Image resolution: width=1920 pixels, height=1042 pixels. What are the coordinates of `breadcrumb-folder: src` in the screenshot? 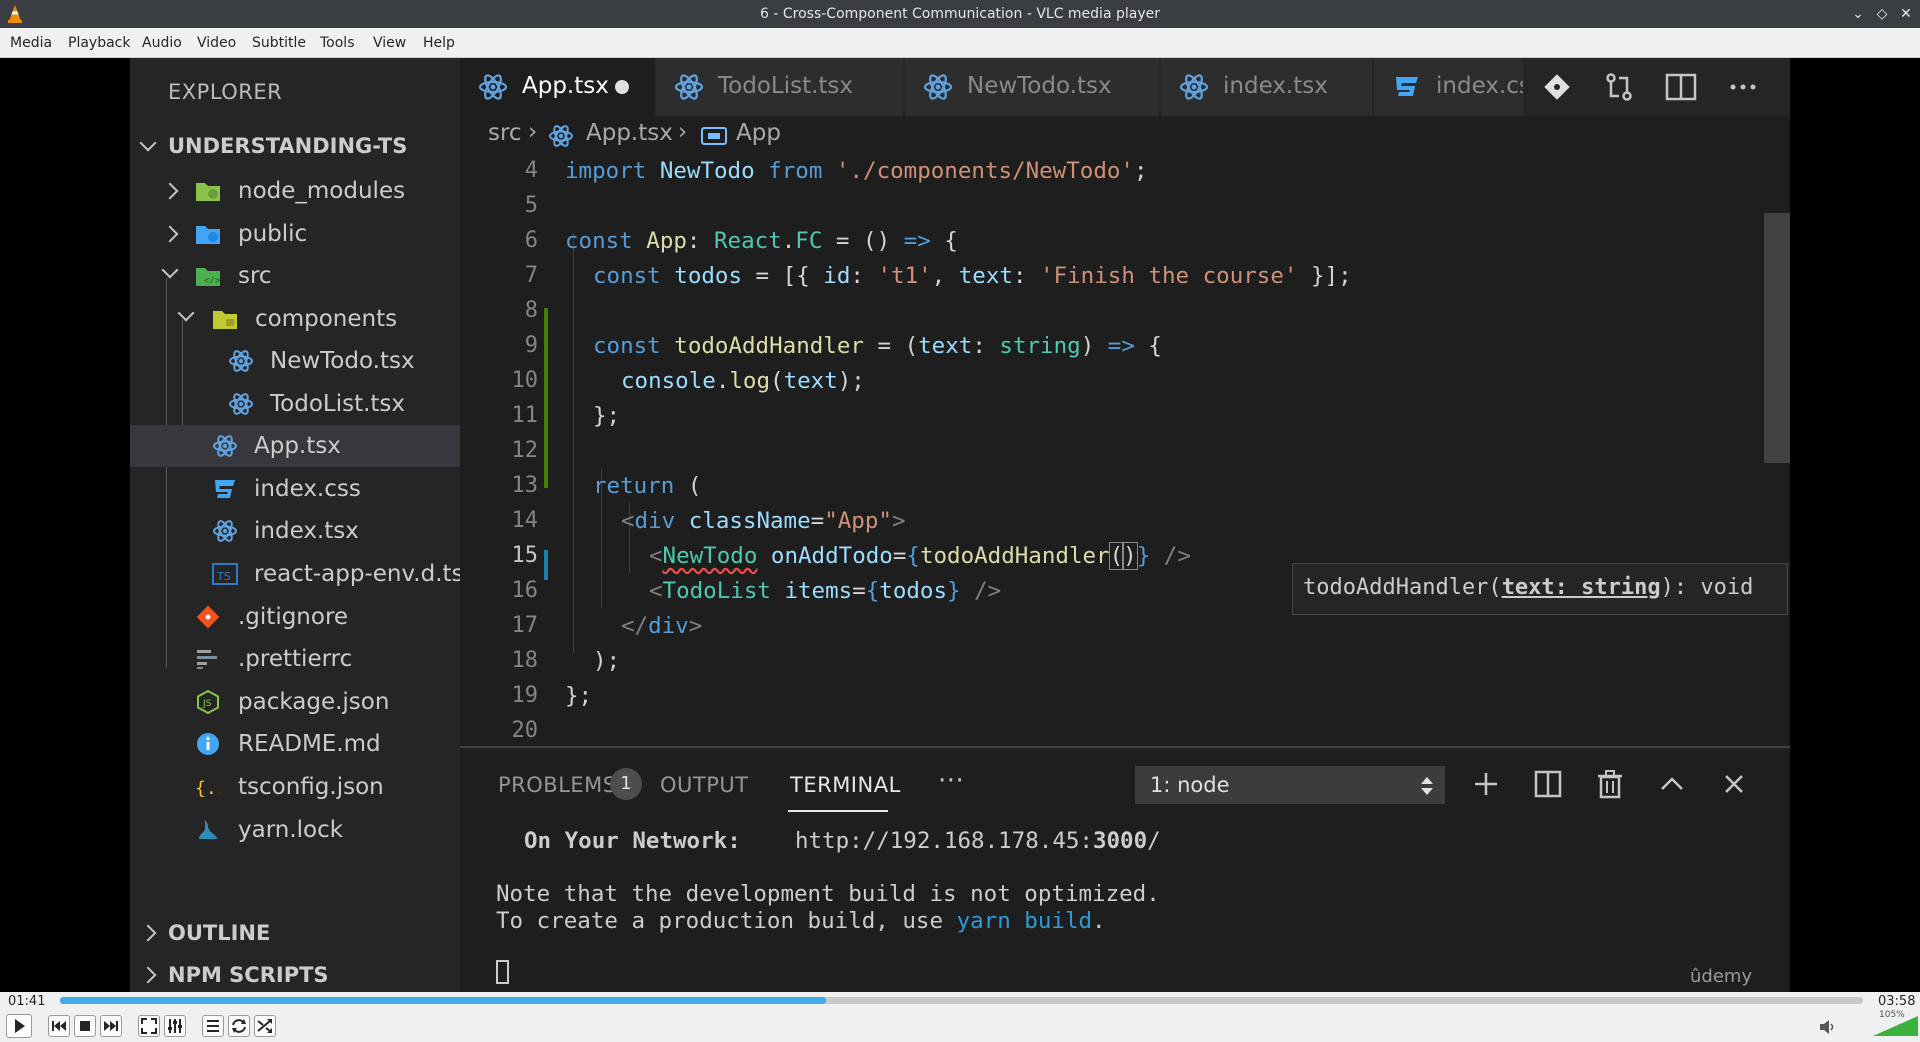 It's located at (505, 133).